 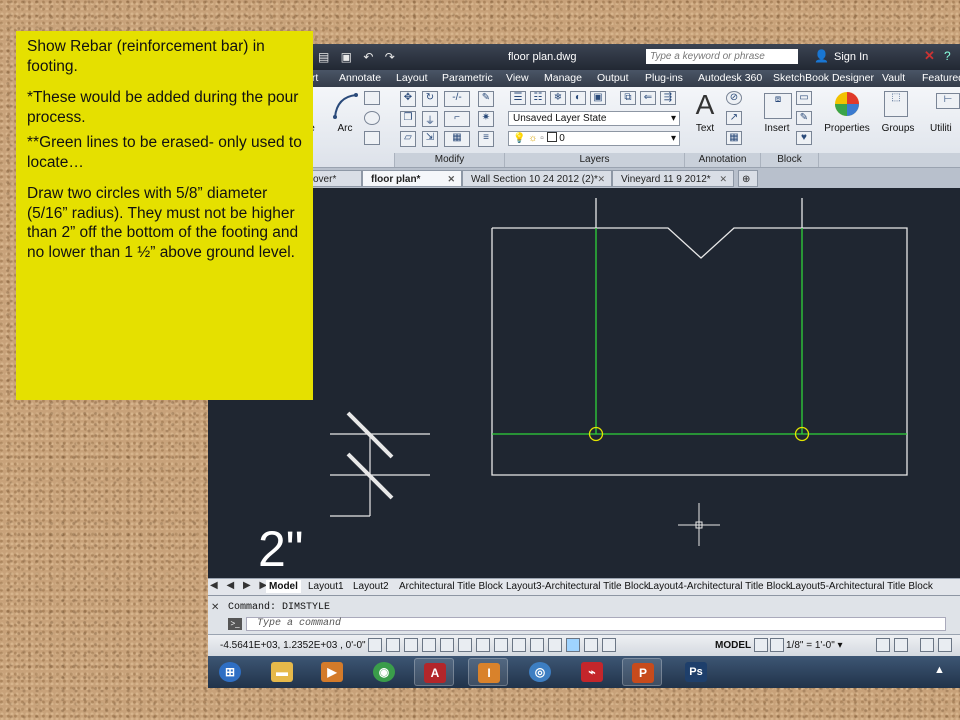 What do you see at coordinates (947, 56) in the screenshot?
I see `help-icon: ?` at bounding box center [947, 56].